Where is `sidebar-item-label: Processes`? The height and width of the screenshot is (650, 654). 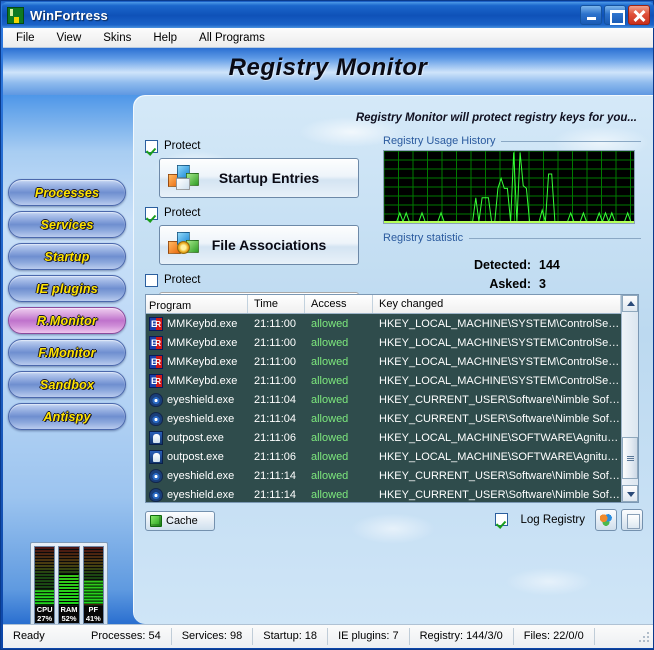
sidebar-item-label: Processes is located at coordinates (67, 192).